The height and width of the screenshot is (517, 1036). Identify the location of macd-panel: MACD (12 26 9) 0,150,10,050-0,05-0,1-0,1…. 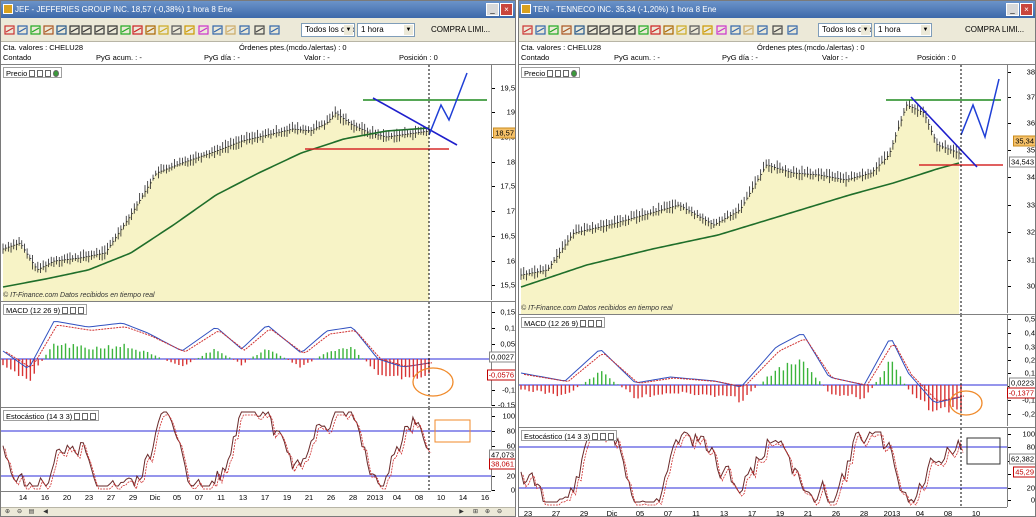
(258, 355).